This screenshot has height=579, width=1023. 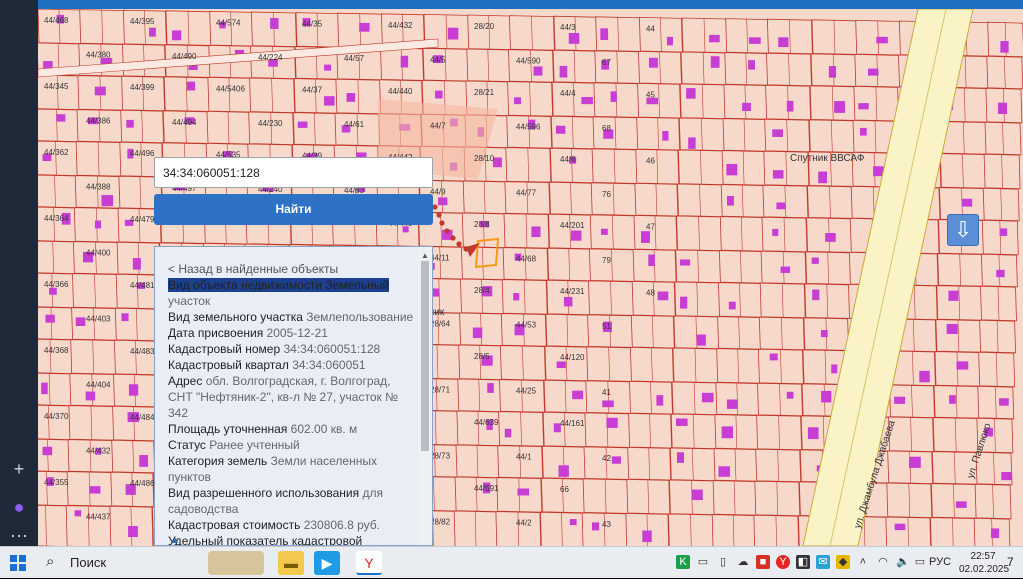 I want to click on parcel-number: 44/432, so click(x=98, y=451).